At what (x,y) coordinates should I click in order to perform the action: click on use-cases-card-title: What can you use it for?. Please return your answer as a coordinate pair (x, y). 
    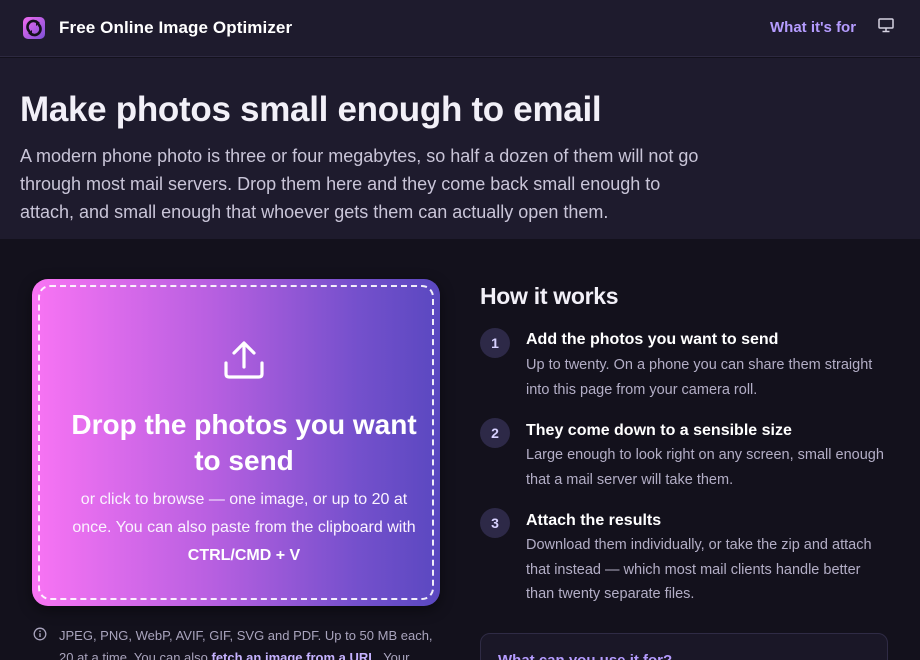
    Looking at the image, I should click on (585, 656).